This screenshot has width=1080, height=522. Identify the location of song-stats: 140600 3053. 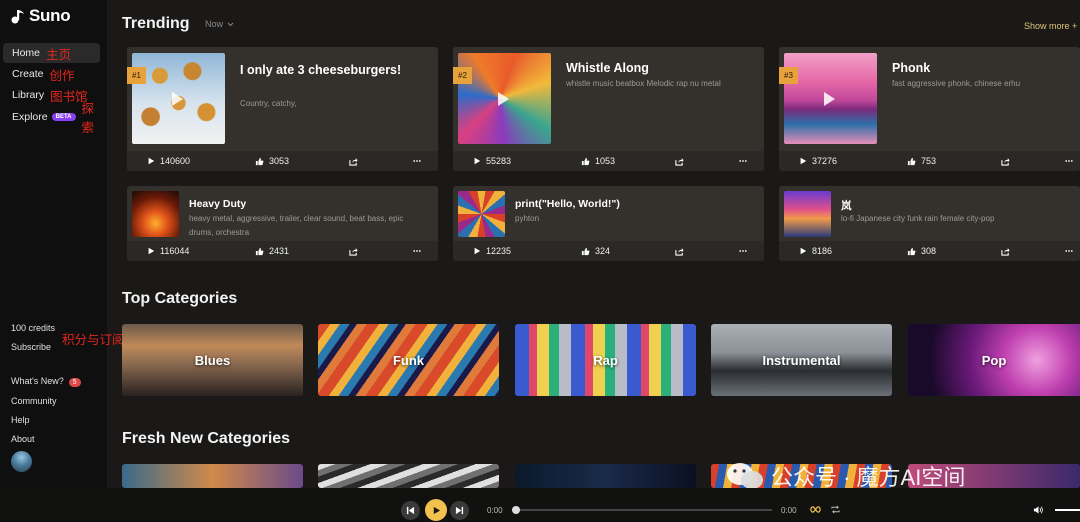
(282, 161).